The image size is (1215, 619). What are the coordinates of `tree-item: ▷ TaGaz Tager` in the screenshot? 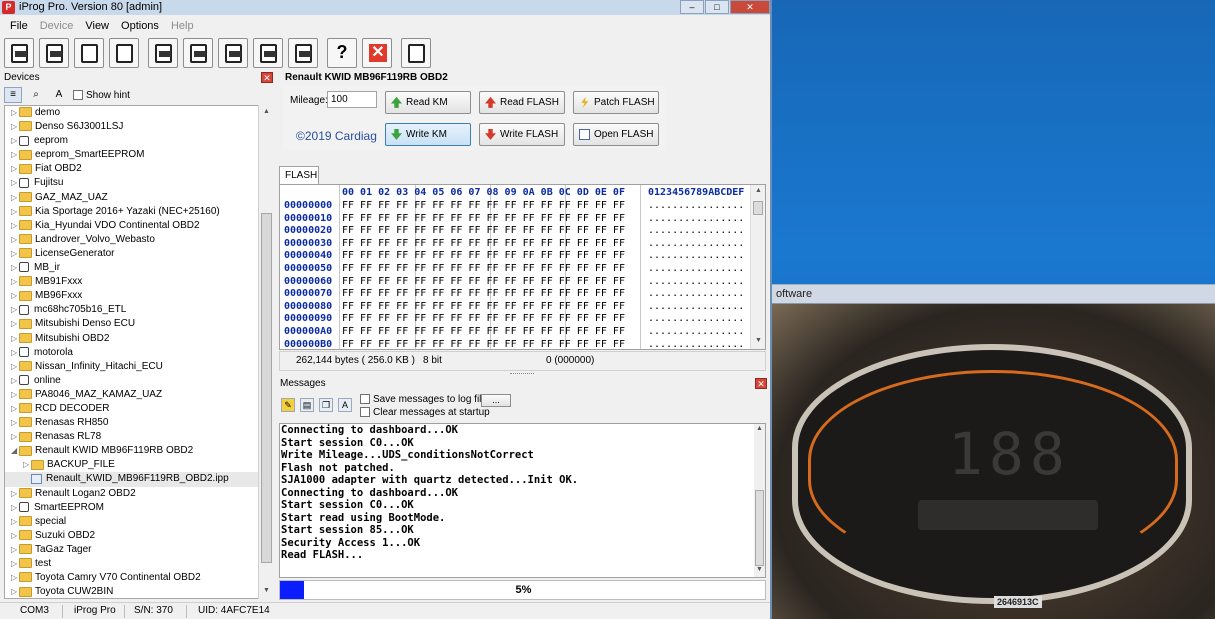 It's located at (139, 550).